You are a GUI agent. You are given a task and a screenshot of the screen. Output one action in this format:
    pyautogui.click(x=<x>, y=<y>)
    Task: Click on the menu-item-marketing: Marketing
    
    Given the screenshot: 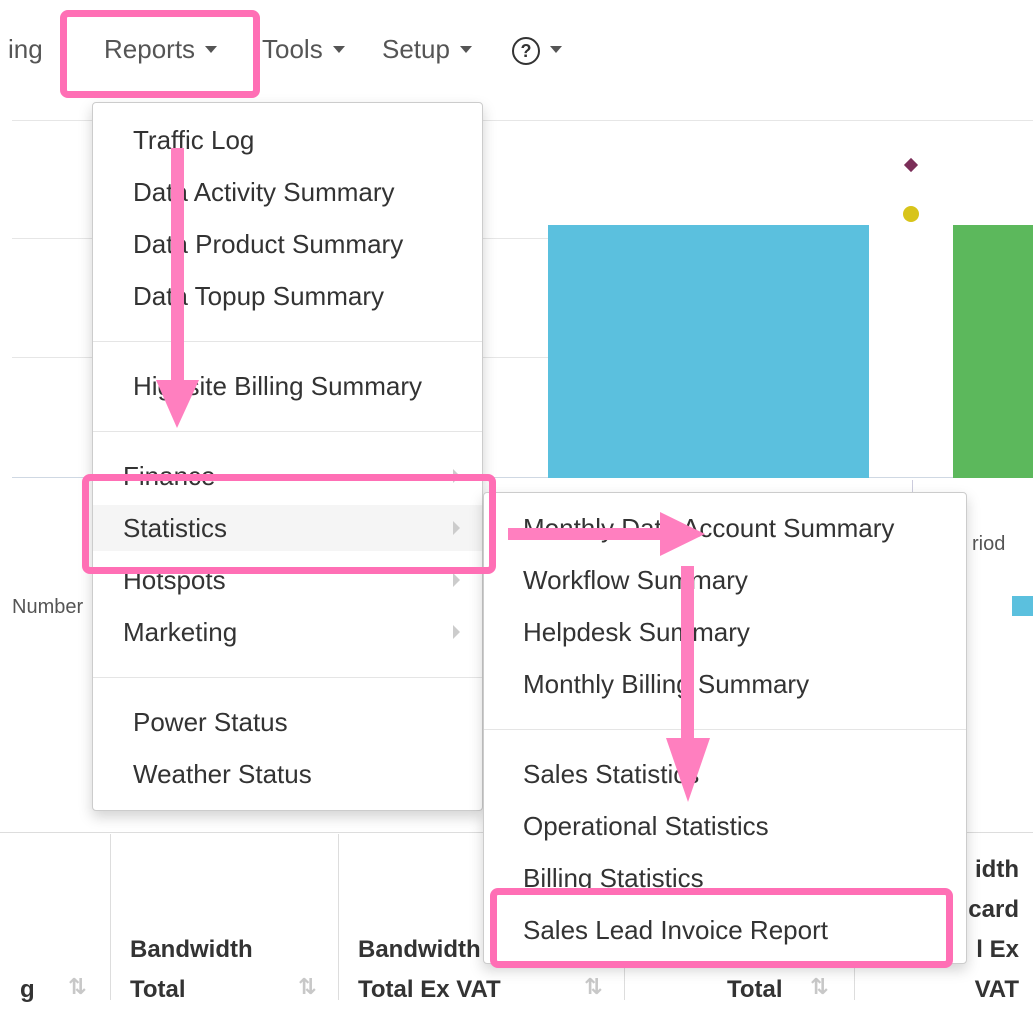 What is the action you would take?
    pyautogui.click(x=287, y=632)
    